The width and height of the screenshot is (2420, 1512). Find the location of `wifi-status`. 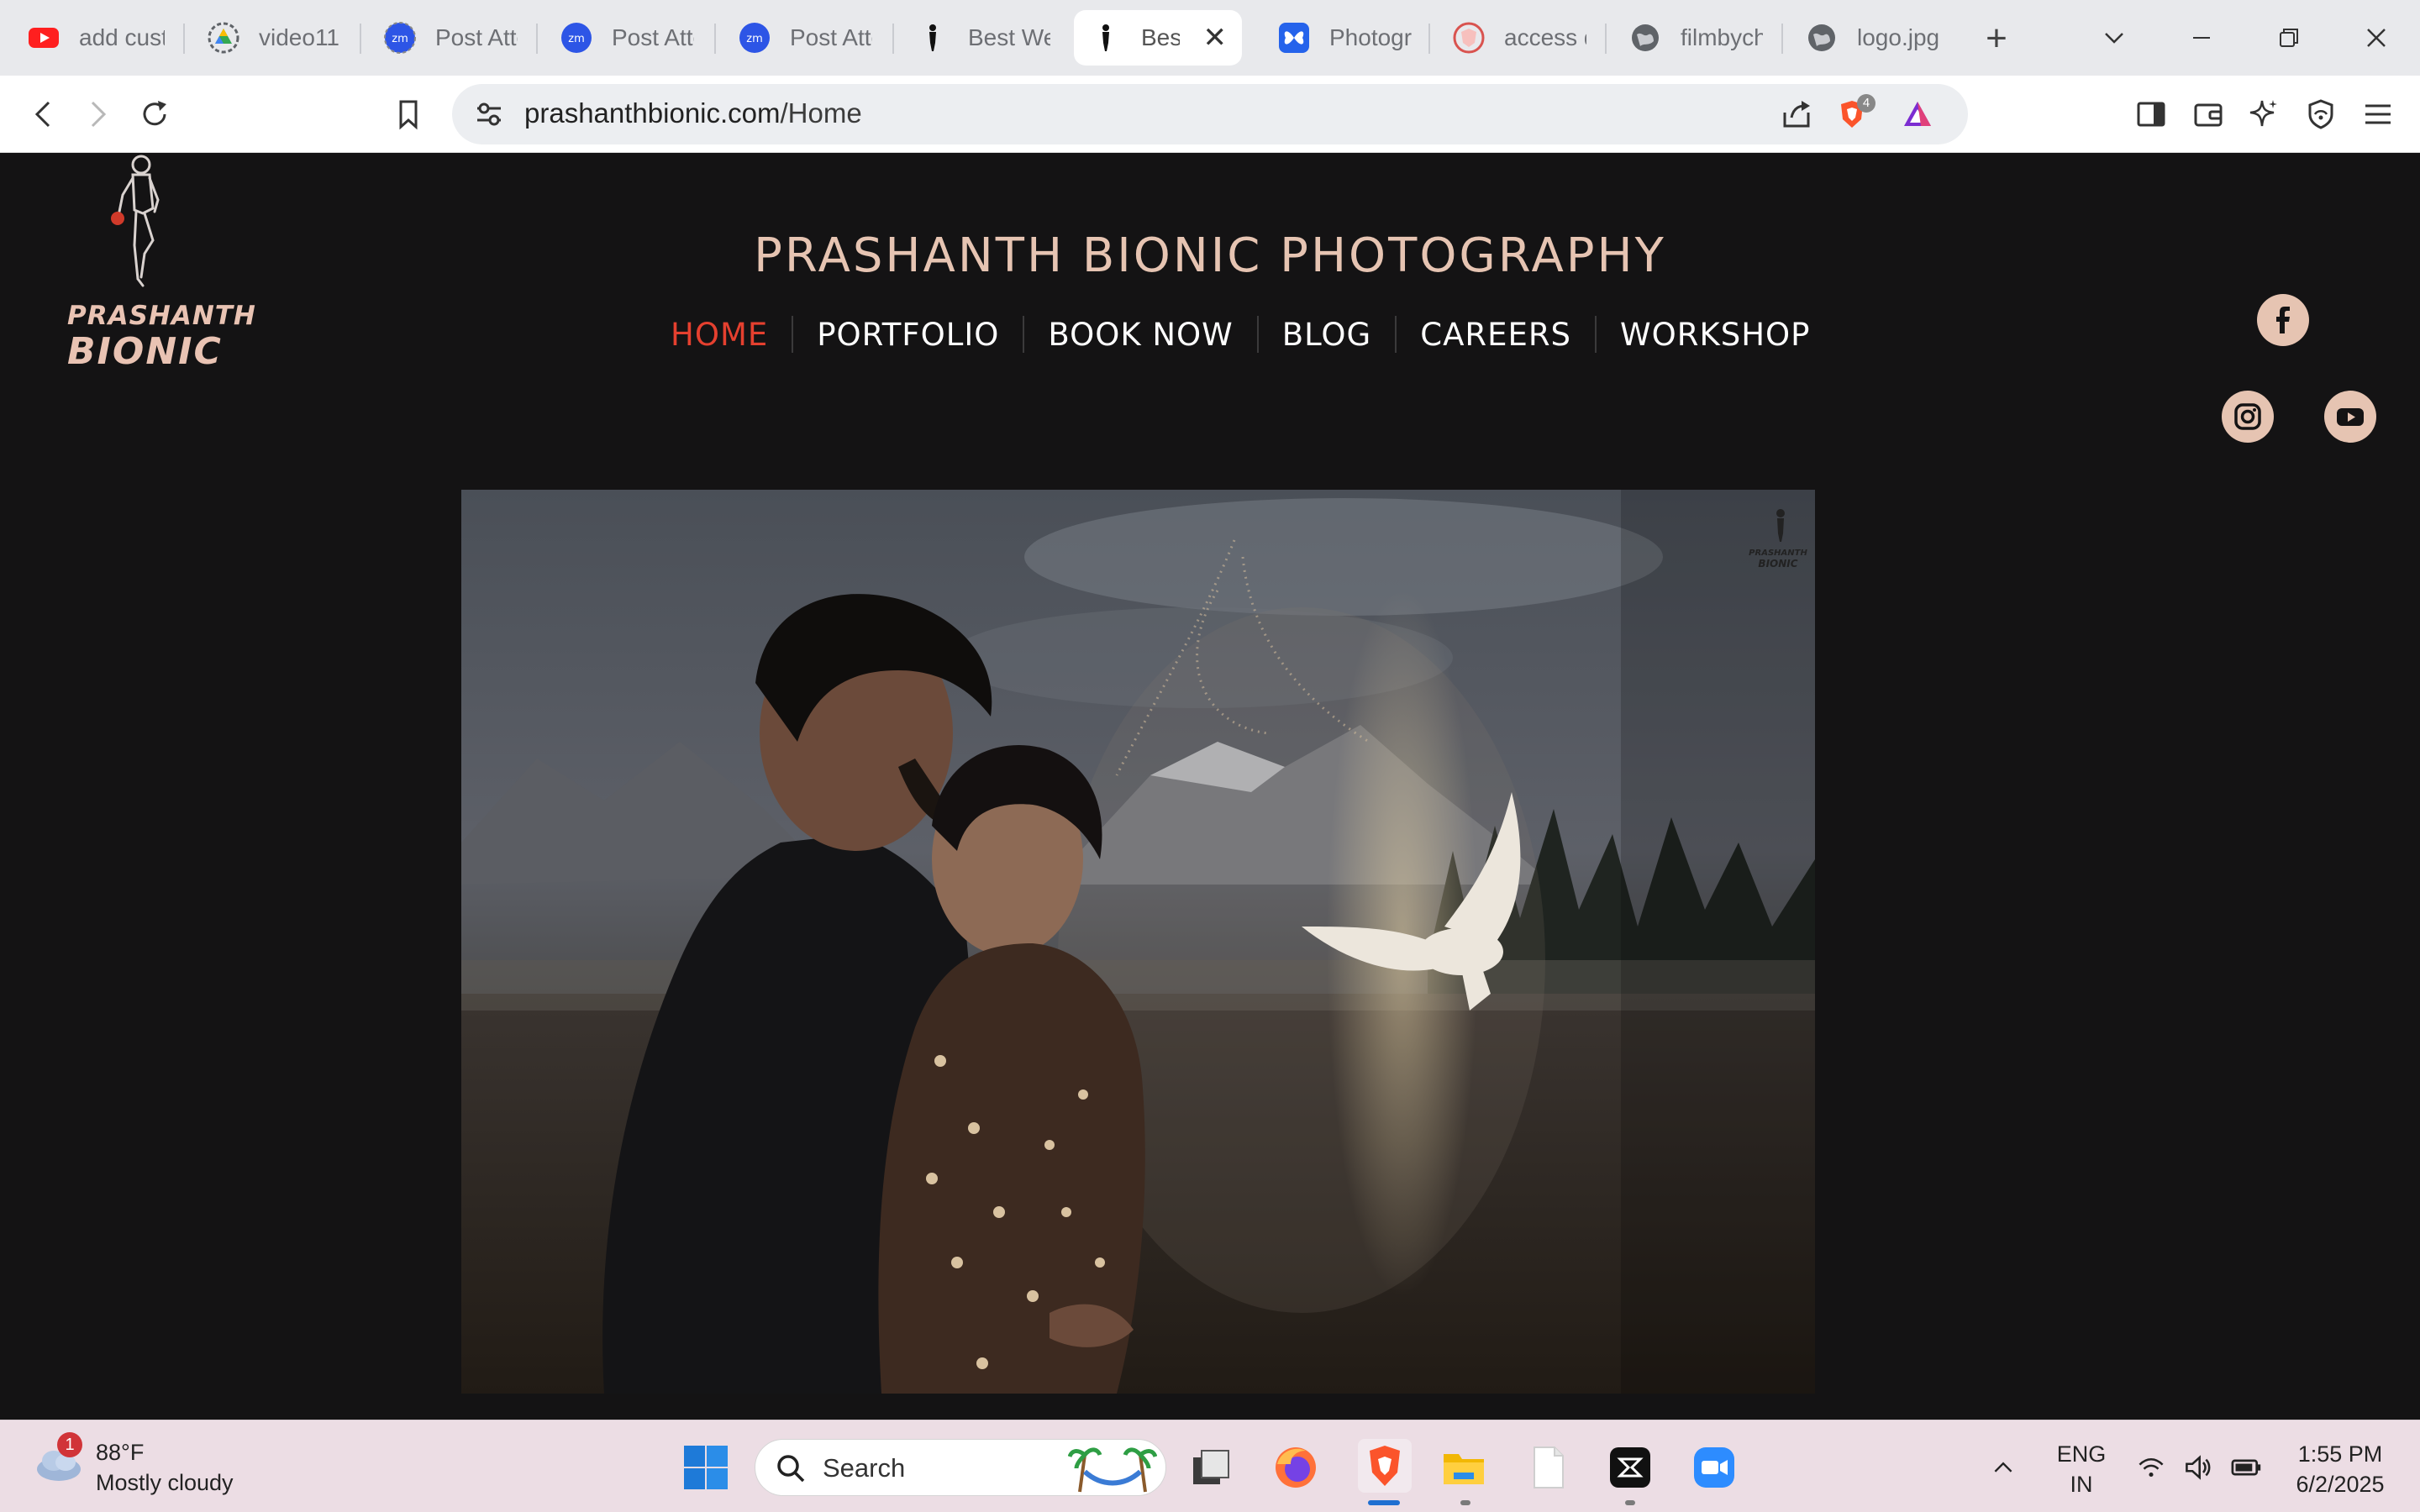

wifi-status is located at coordinates (2151, 1467).